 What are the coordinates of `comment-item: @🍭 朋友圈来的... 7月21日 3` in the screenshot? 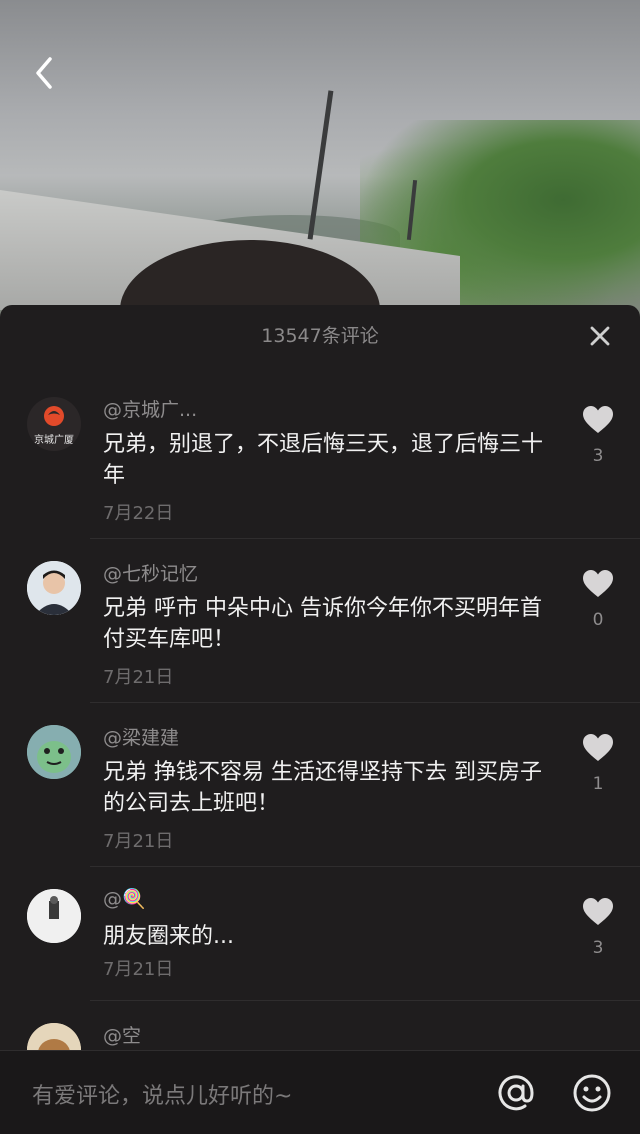 It's located at (320, 934).